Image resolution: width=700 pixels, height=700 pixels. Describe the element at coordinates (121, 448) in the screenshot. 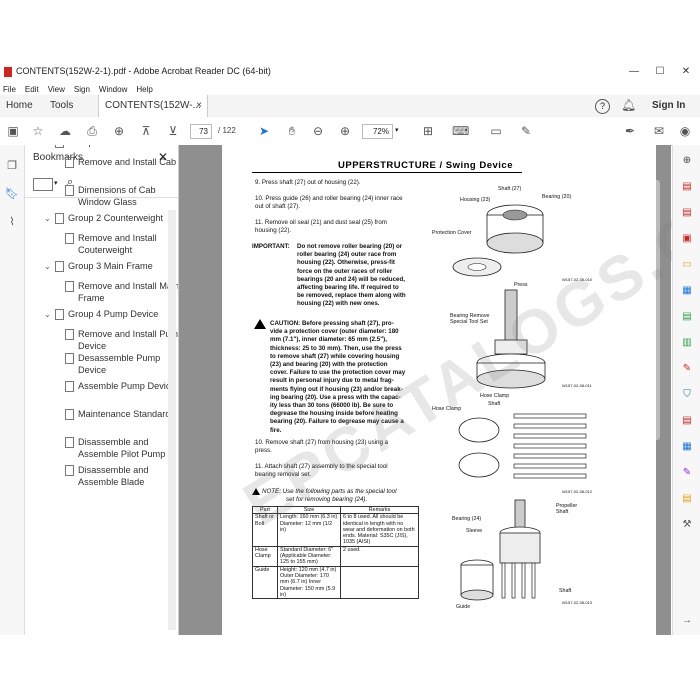

I see `bookmark-item: Disassemble and Assemble Pilot Pump` at that location.